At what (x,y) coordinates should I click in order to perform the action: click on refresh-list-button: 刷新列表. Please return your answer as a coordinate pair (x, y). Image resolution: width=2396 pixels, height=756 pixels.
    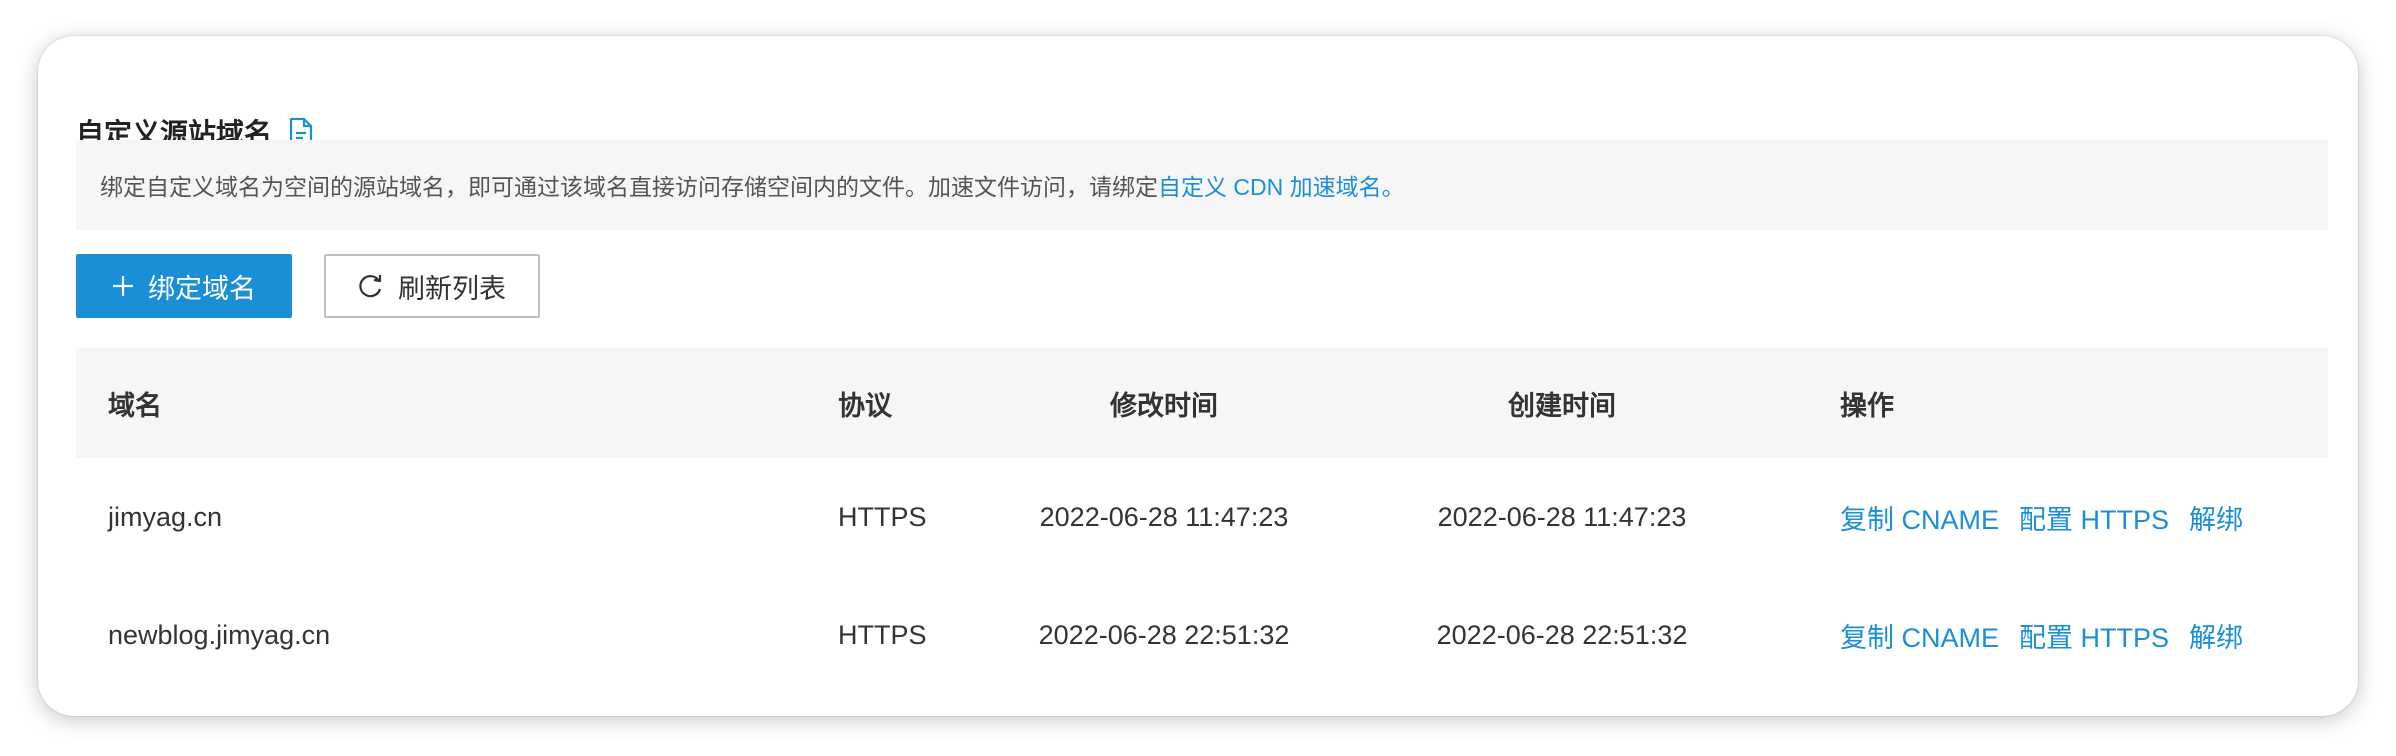
    Looking at the image, I should click on (432, 286).